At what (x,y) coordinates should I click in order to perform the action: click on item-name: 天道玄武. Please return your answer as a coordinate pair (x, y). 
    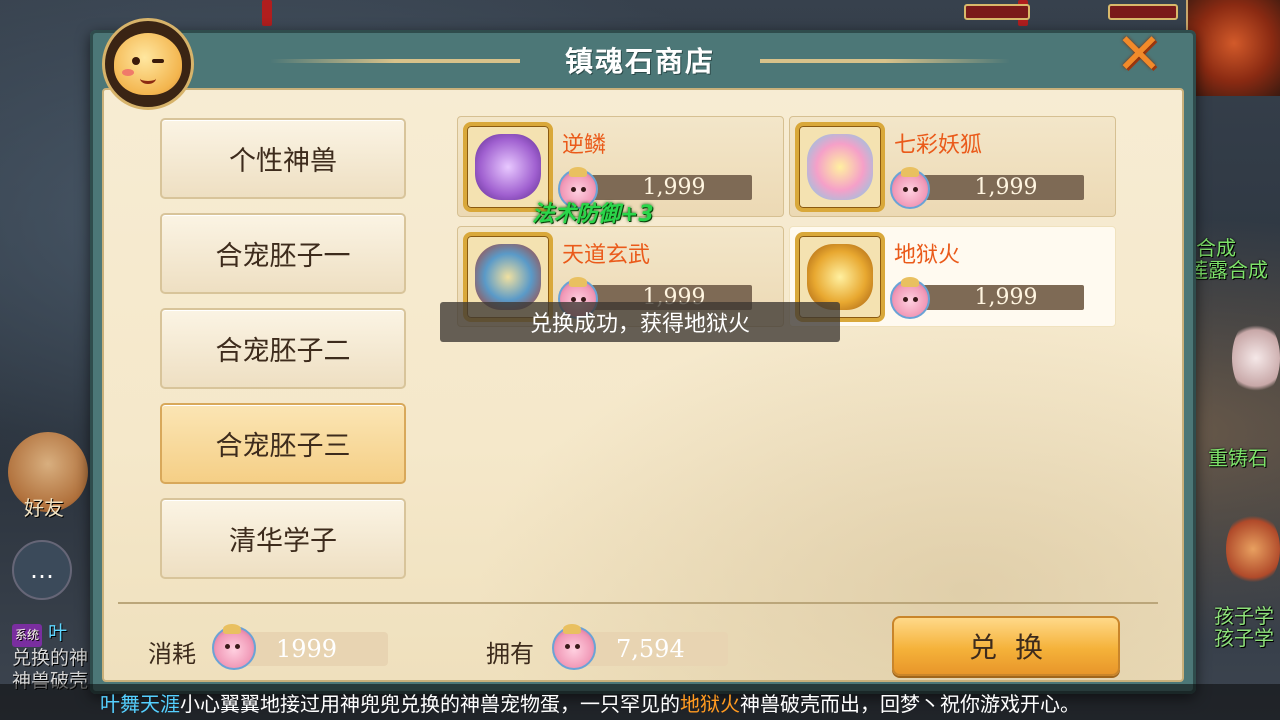
    Looking at the image, I should click on (606, 255).